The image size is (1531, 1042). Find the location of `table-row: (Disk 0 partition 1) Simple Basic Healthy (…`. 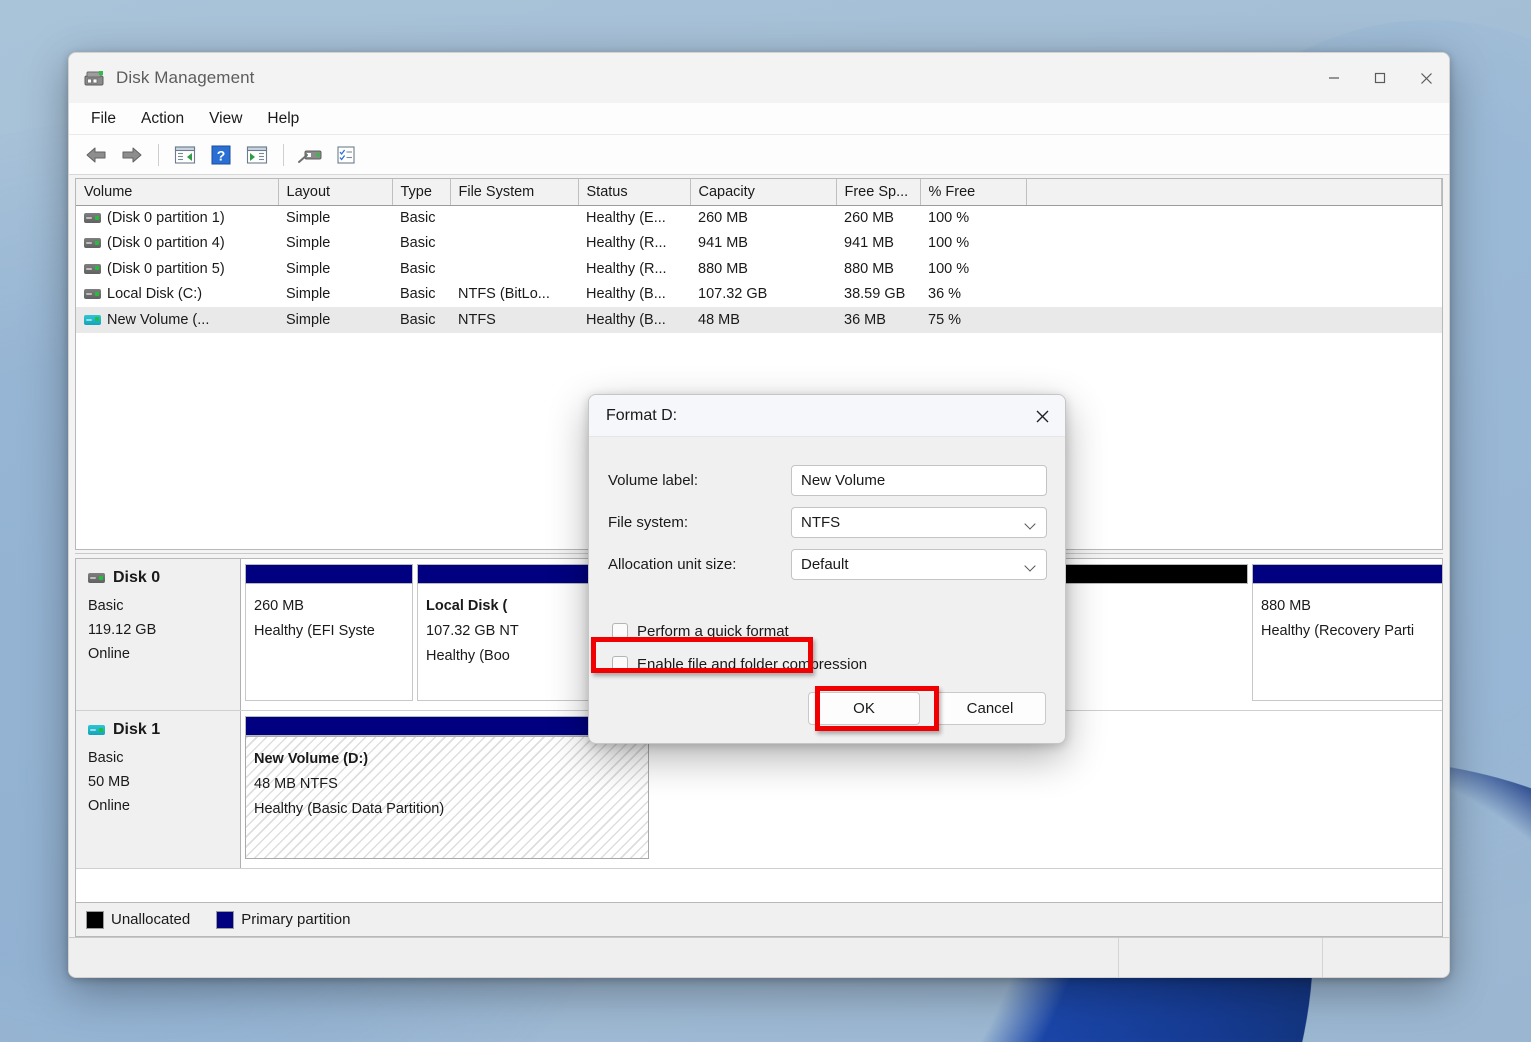

table-row: (Disk 0 partition 1) Simple Basic Healthy (… is located at coordinates (759, 218).